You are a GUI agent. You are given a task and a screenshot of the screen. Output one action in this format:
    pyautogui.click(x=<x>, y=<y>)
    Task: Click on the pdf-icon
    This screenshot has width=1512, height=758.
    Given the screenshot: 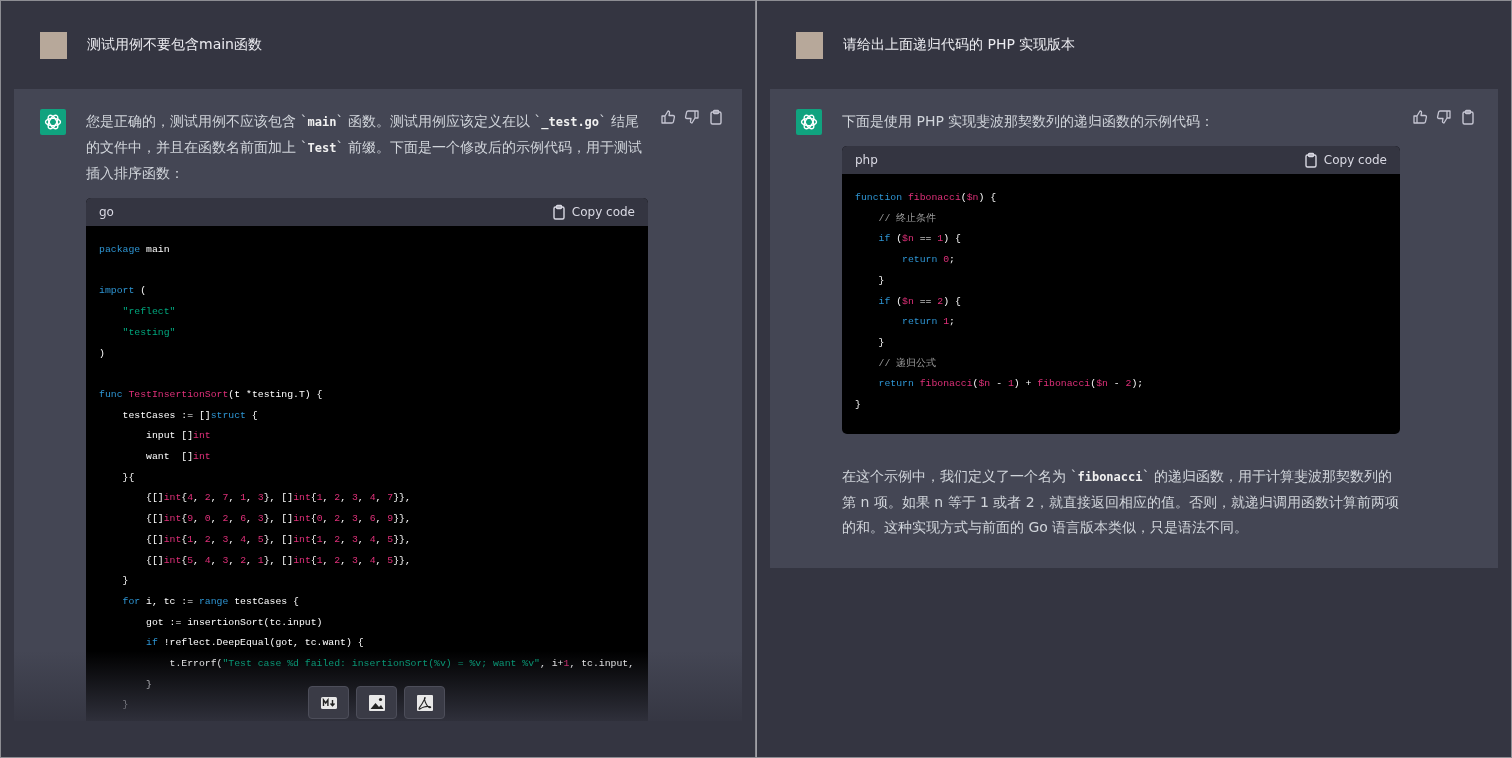 What is the action you would take?
    pyautogui.click(x=424, y=702)
    